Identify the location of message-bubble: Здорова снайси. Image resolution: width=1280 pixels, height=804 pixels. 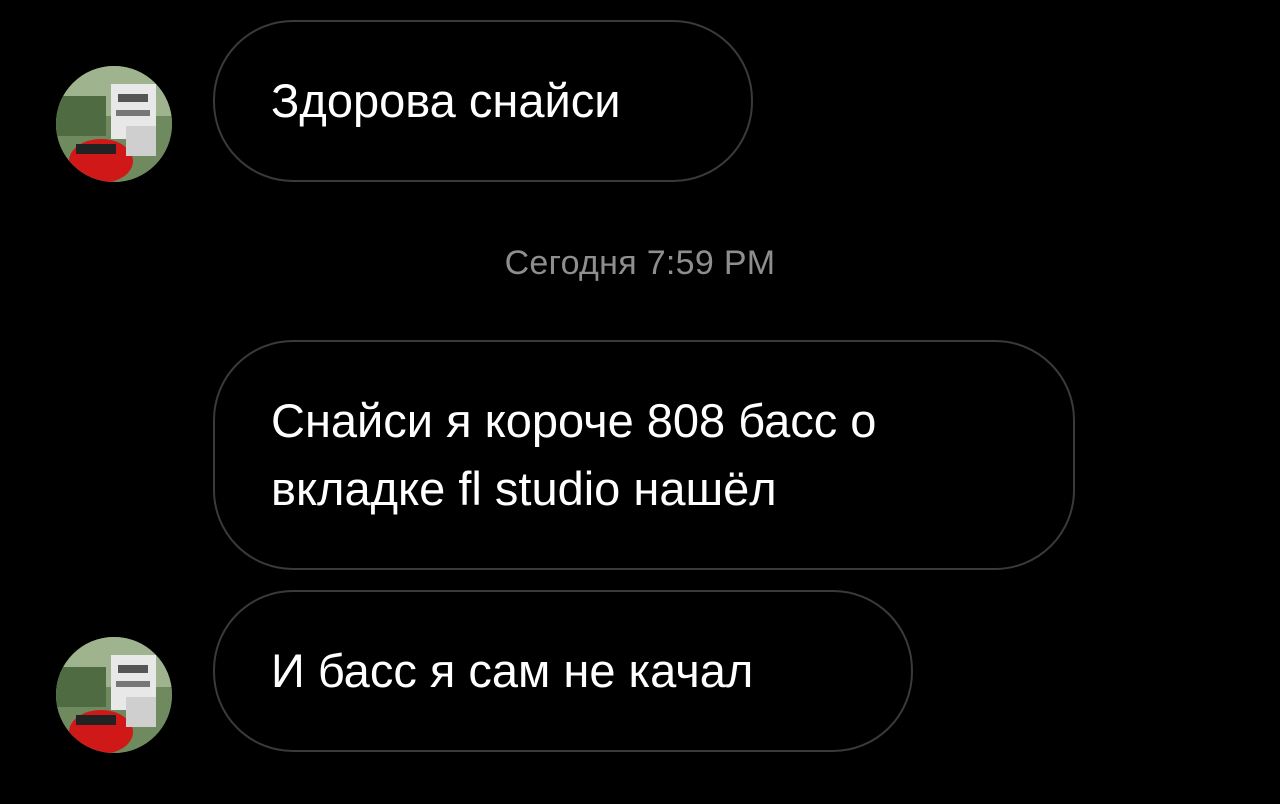
(483, 101).